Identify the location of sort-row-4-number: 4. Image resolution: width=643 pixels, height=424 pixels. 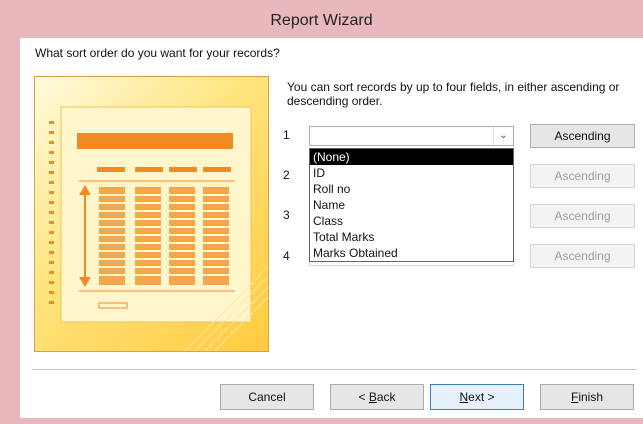
(286, 256).